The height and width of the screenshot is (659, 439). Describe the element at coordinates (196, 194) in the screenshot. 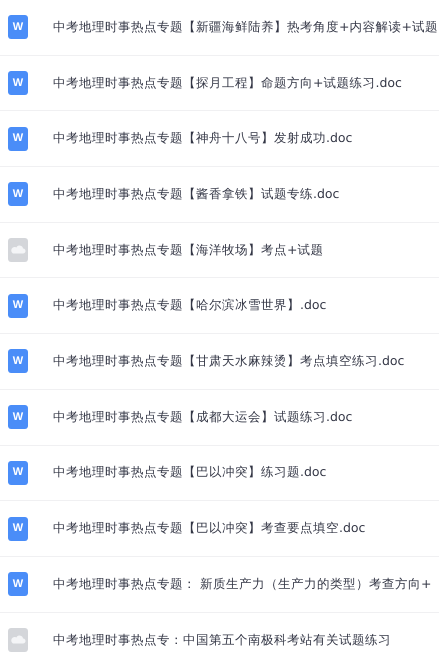

I see `file-name: 中考地理时事热点专题【酱香拿铁】试题专练.doc` at that location.